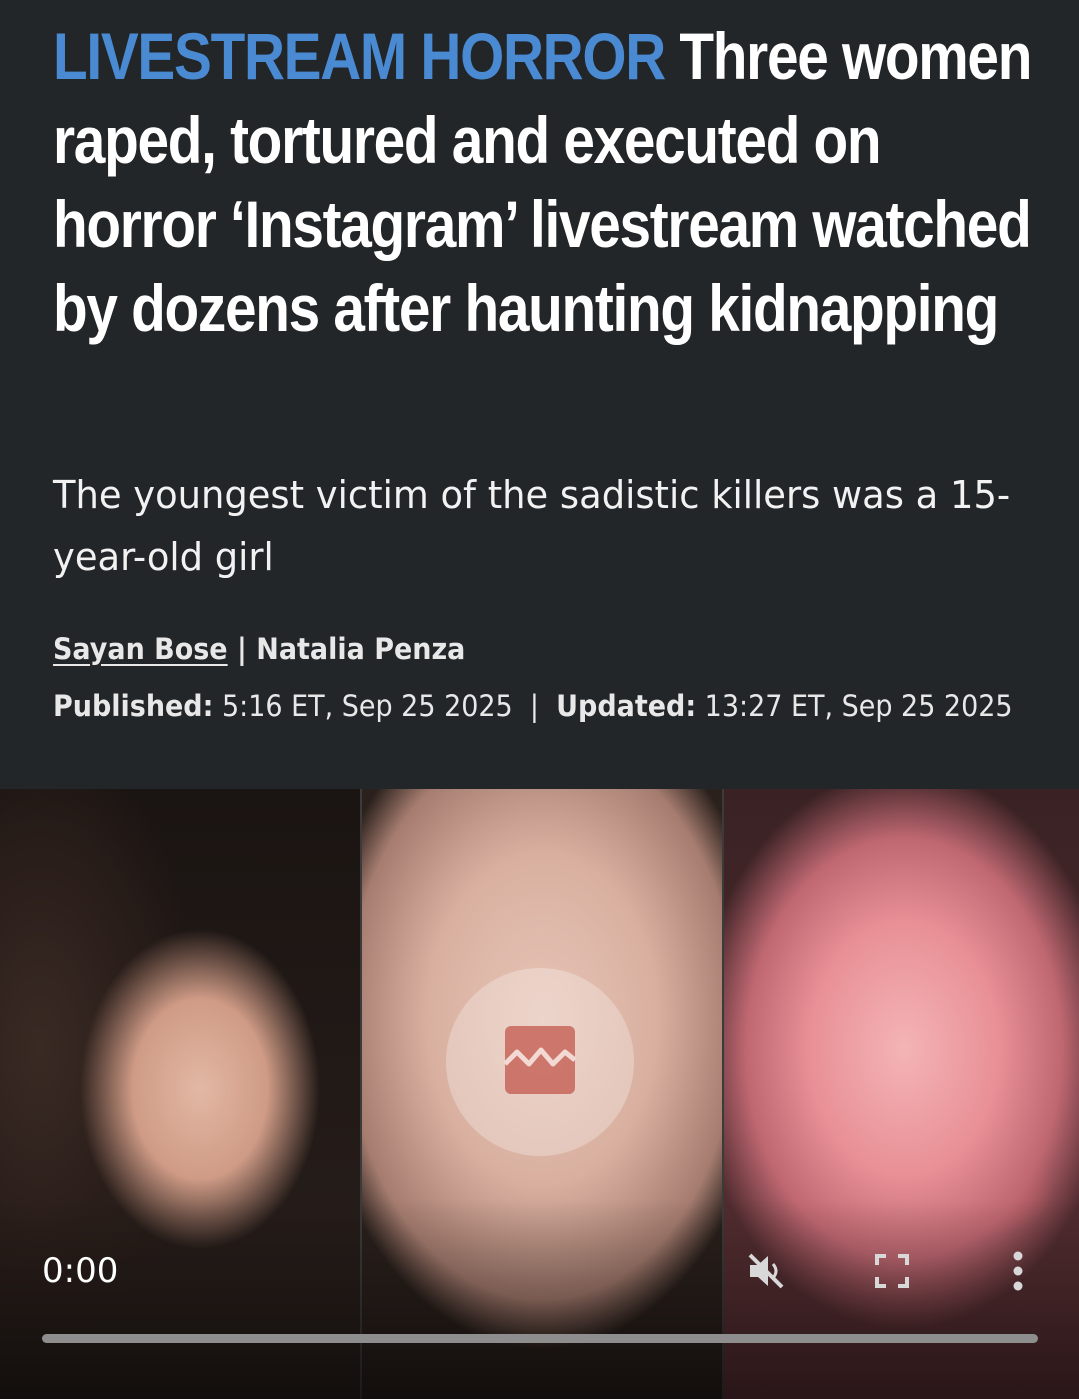 The width and height of the screenshot is (1079, 1399). Describe the element at coordinates (540, 1338) in the screenshot. I see `video-progress-bar` at that location.